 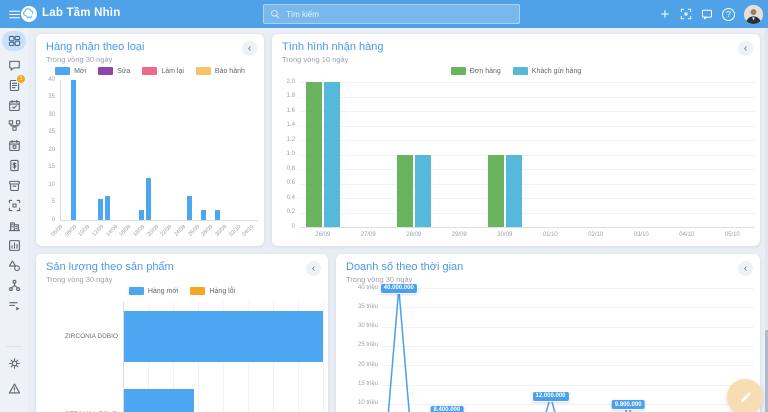 I want to click on bar-Đơn hàng-26/09, so click(x=313, y=154).